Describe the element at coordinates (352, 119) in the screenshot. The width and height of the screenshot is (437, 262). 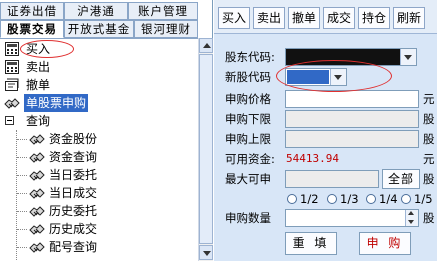
I see `lower-limit-field` at that location.